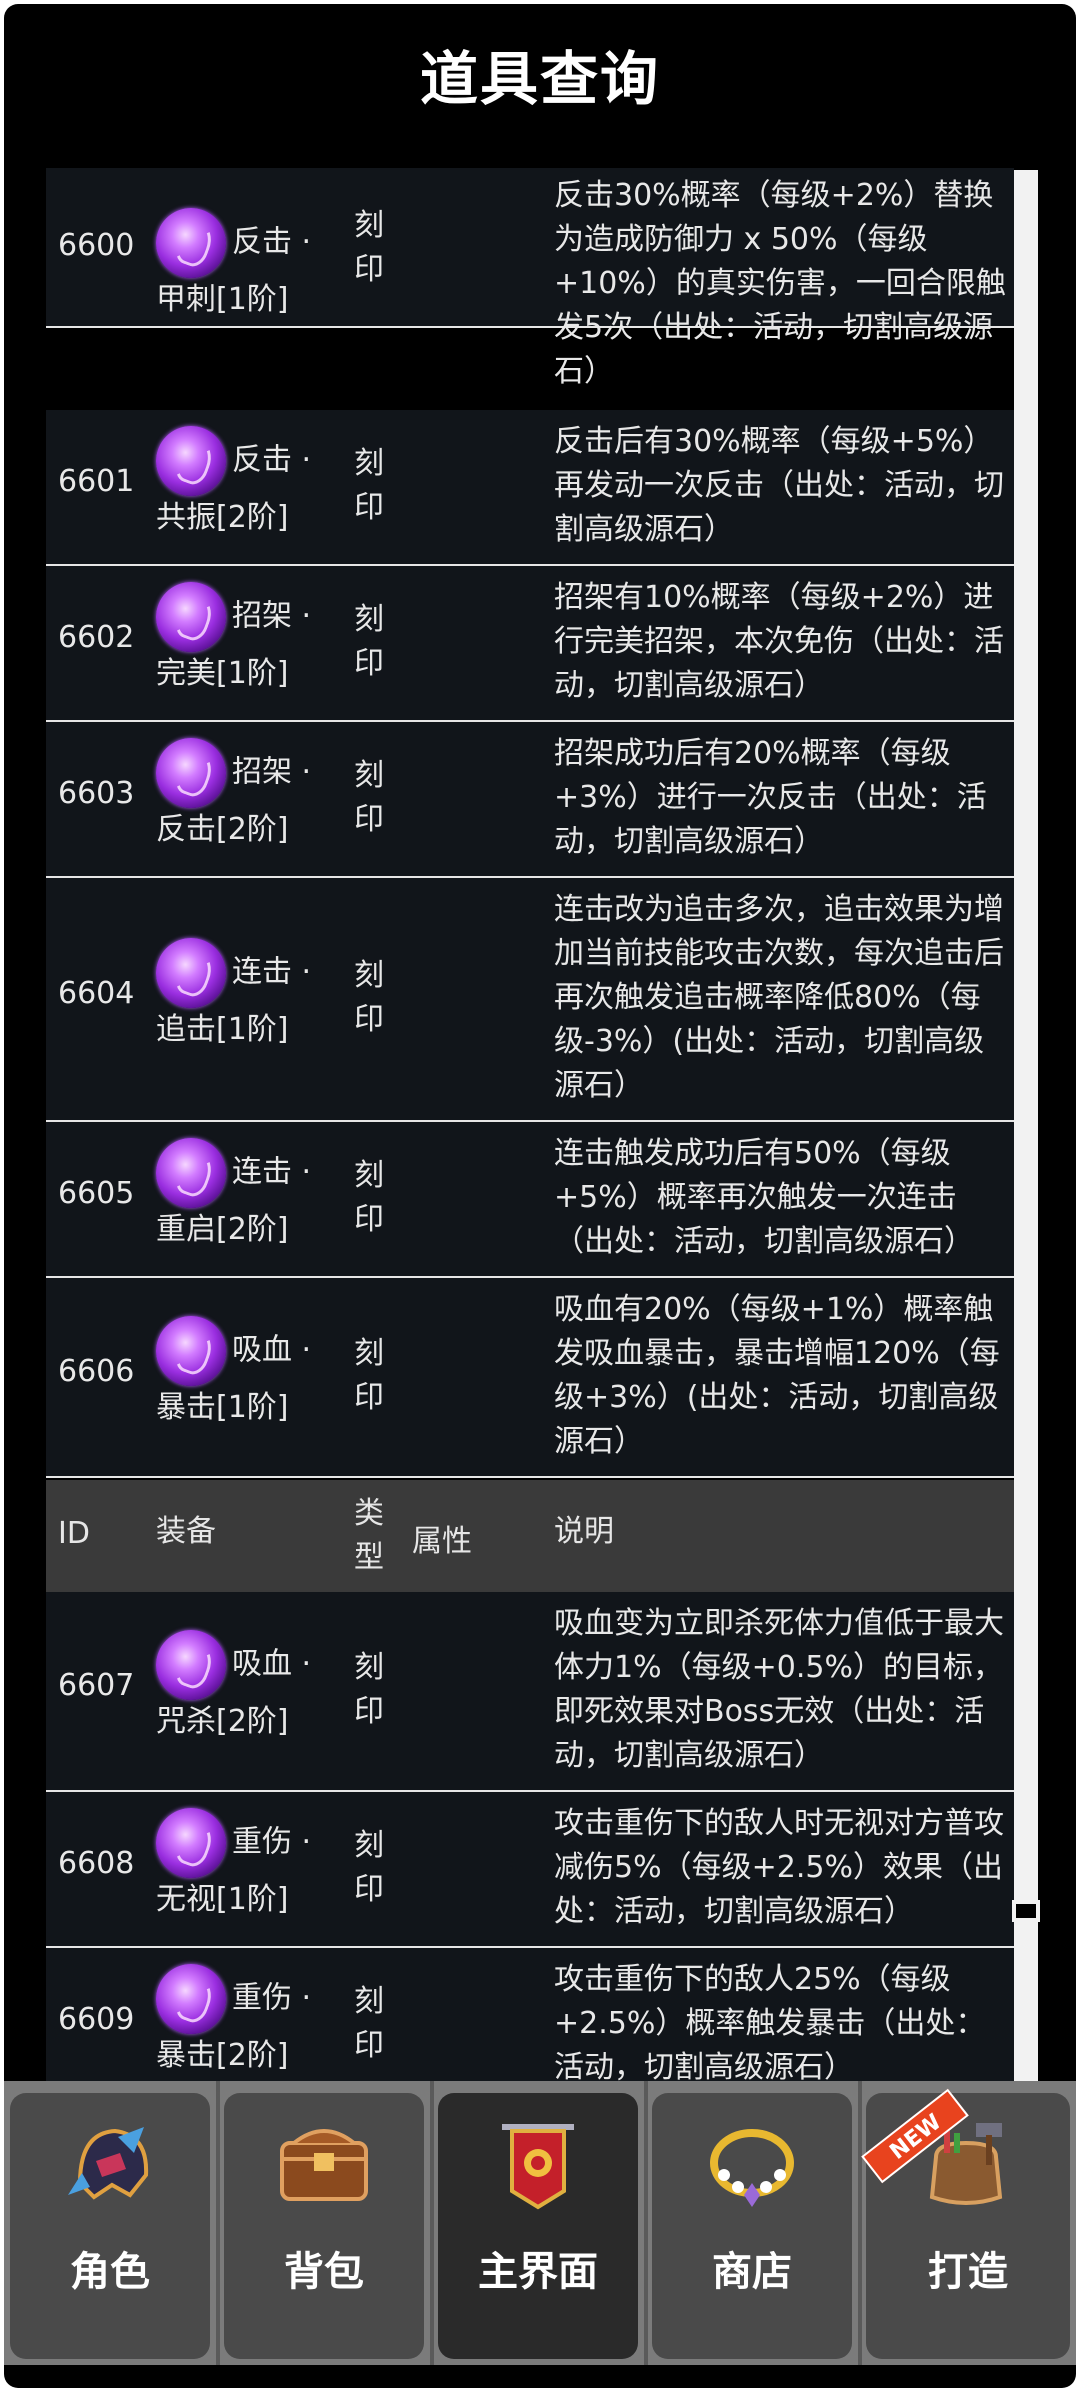  Describe the element at coordinates (96, 793) in the screenshot. I see `item-id: 6603` at that location.